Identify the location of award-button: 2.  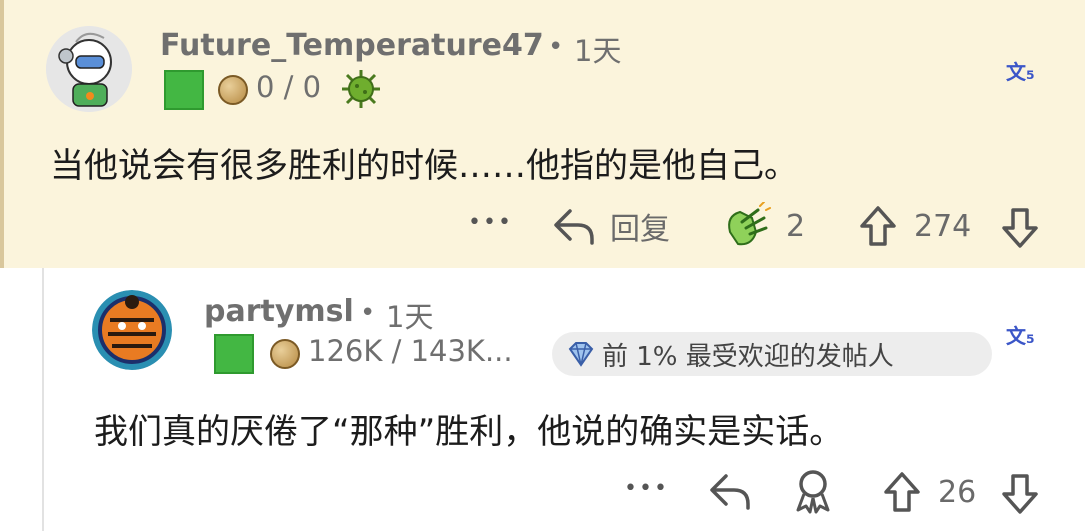
(763, 226).